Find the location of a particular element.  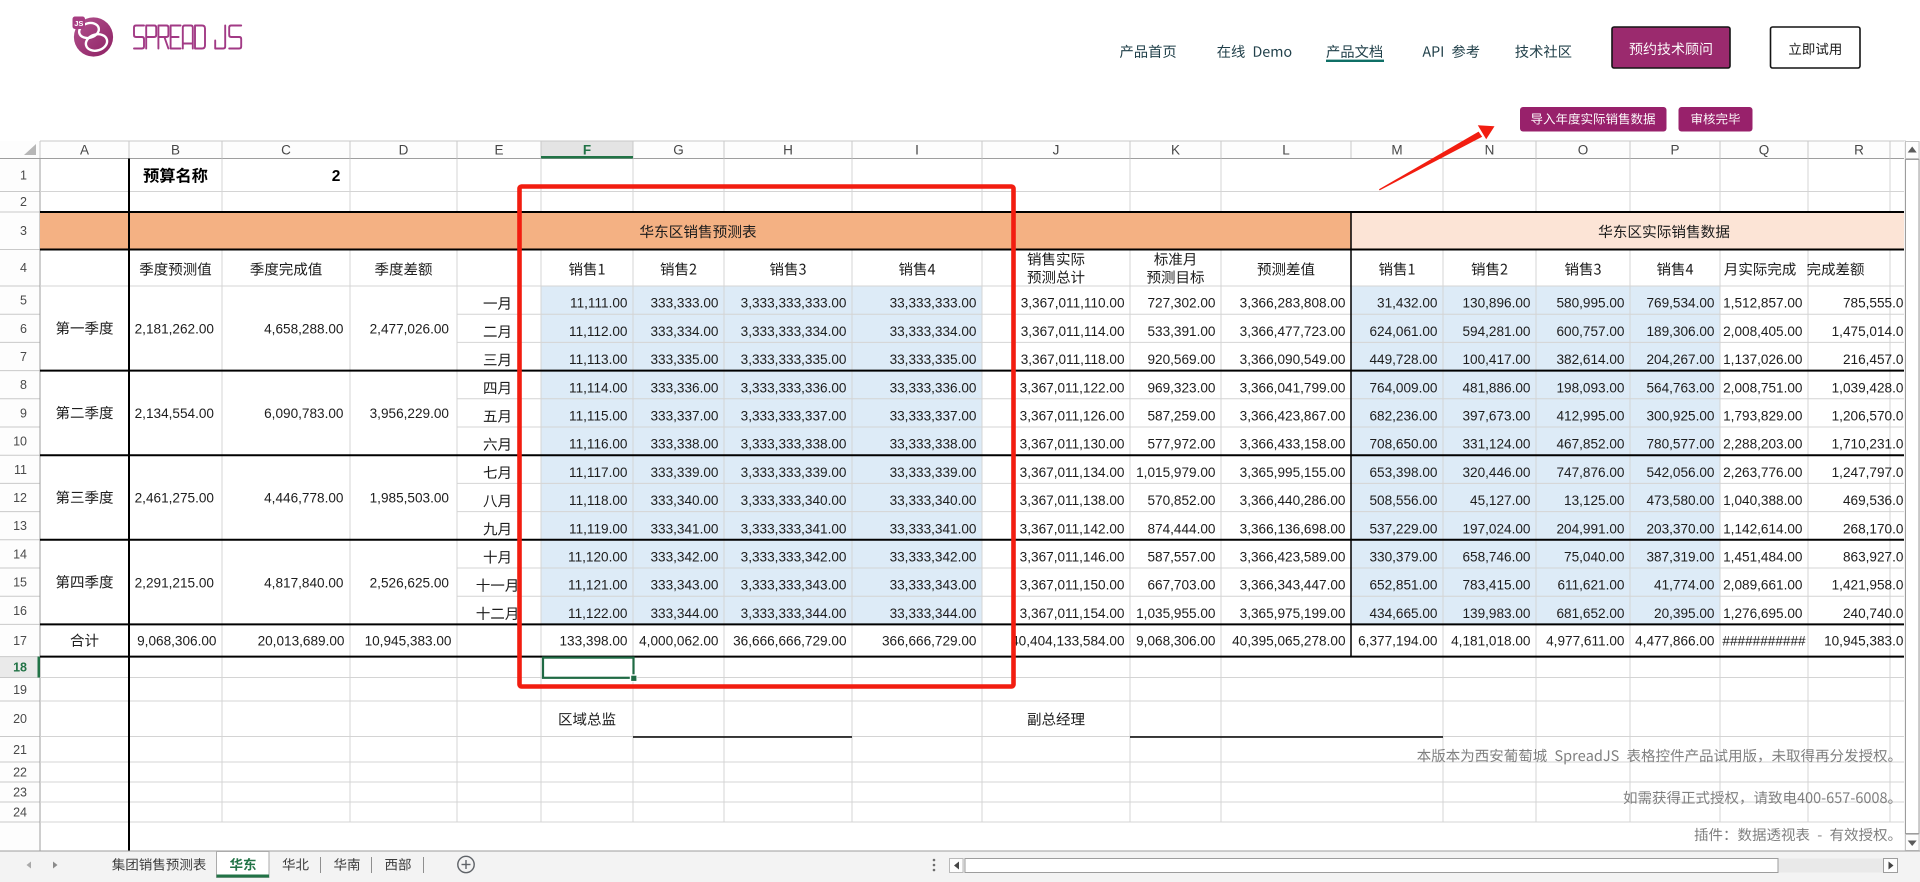

svg-text: 320,446.00 is located at coordinates (1496, 472).